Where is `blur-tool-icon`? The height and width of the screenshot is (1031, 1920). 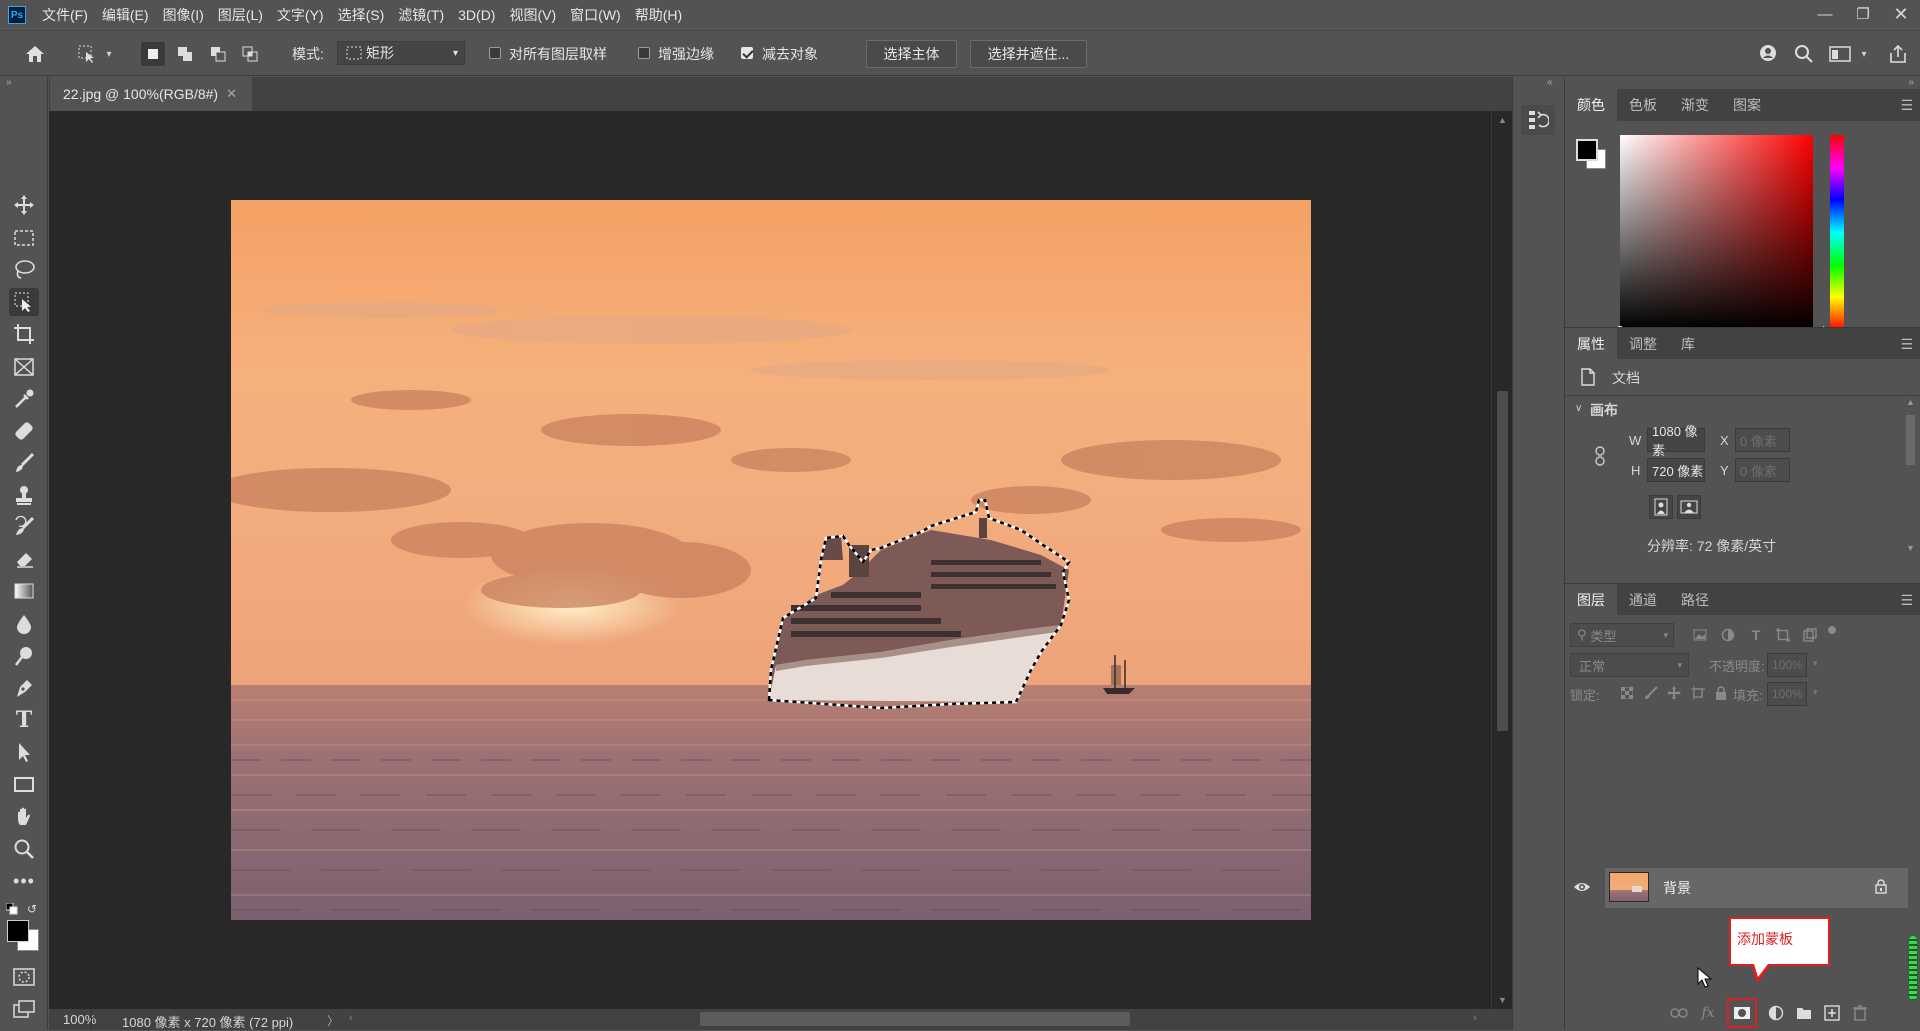 blur-tool-icon is located at coordinates (24, 624).